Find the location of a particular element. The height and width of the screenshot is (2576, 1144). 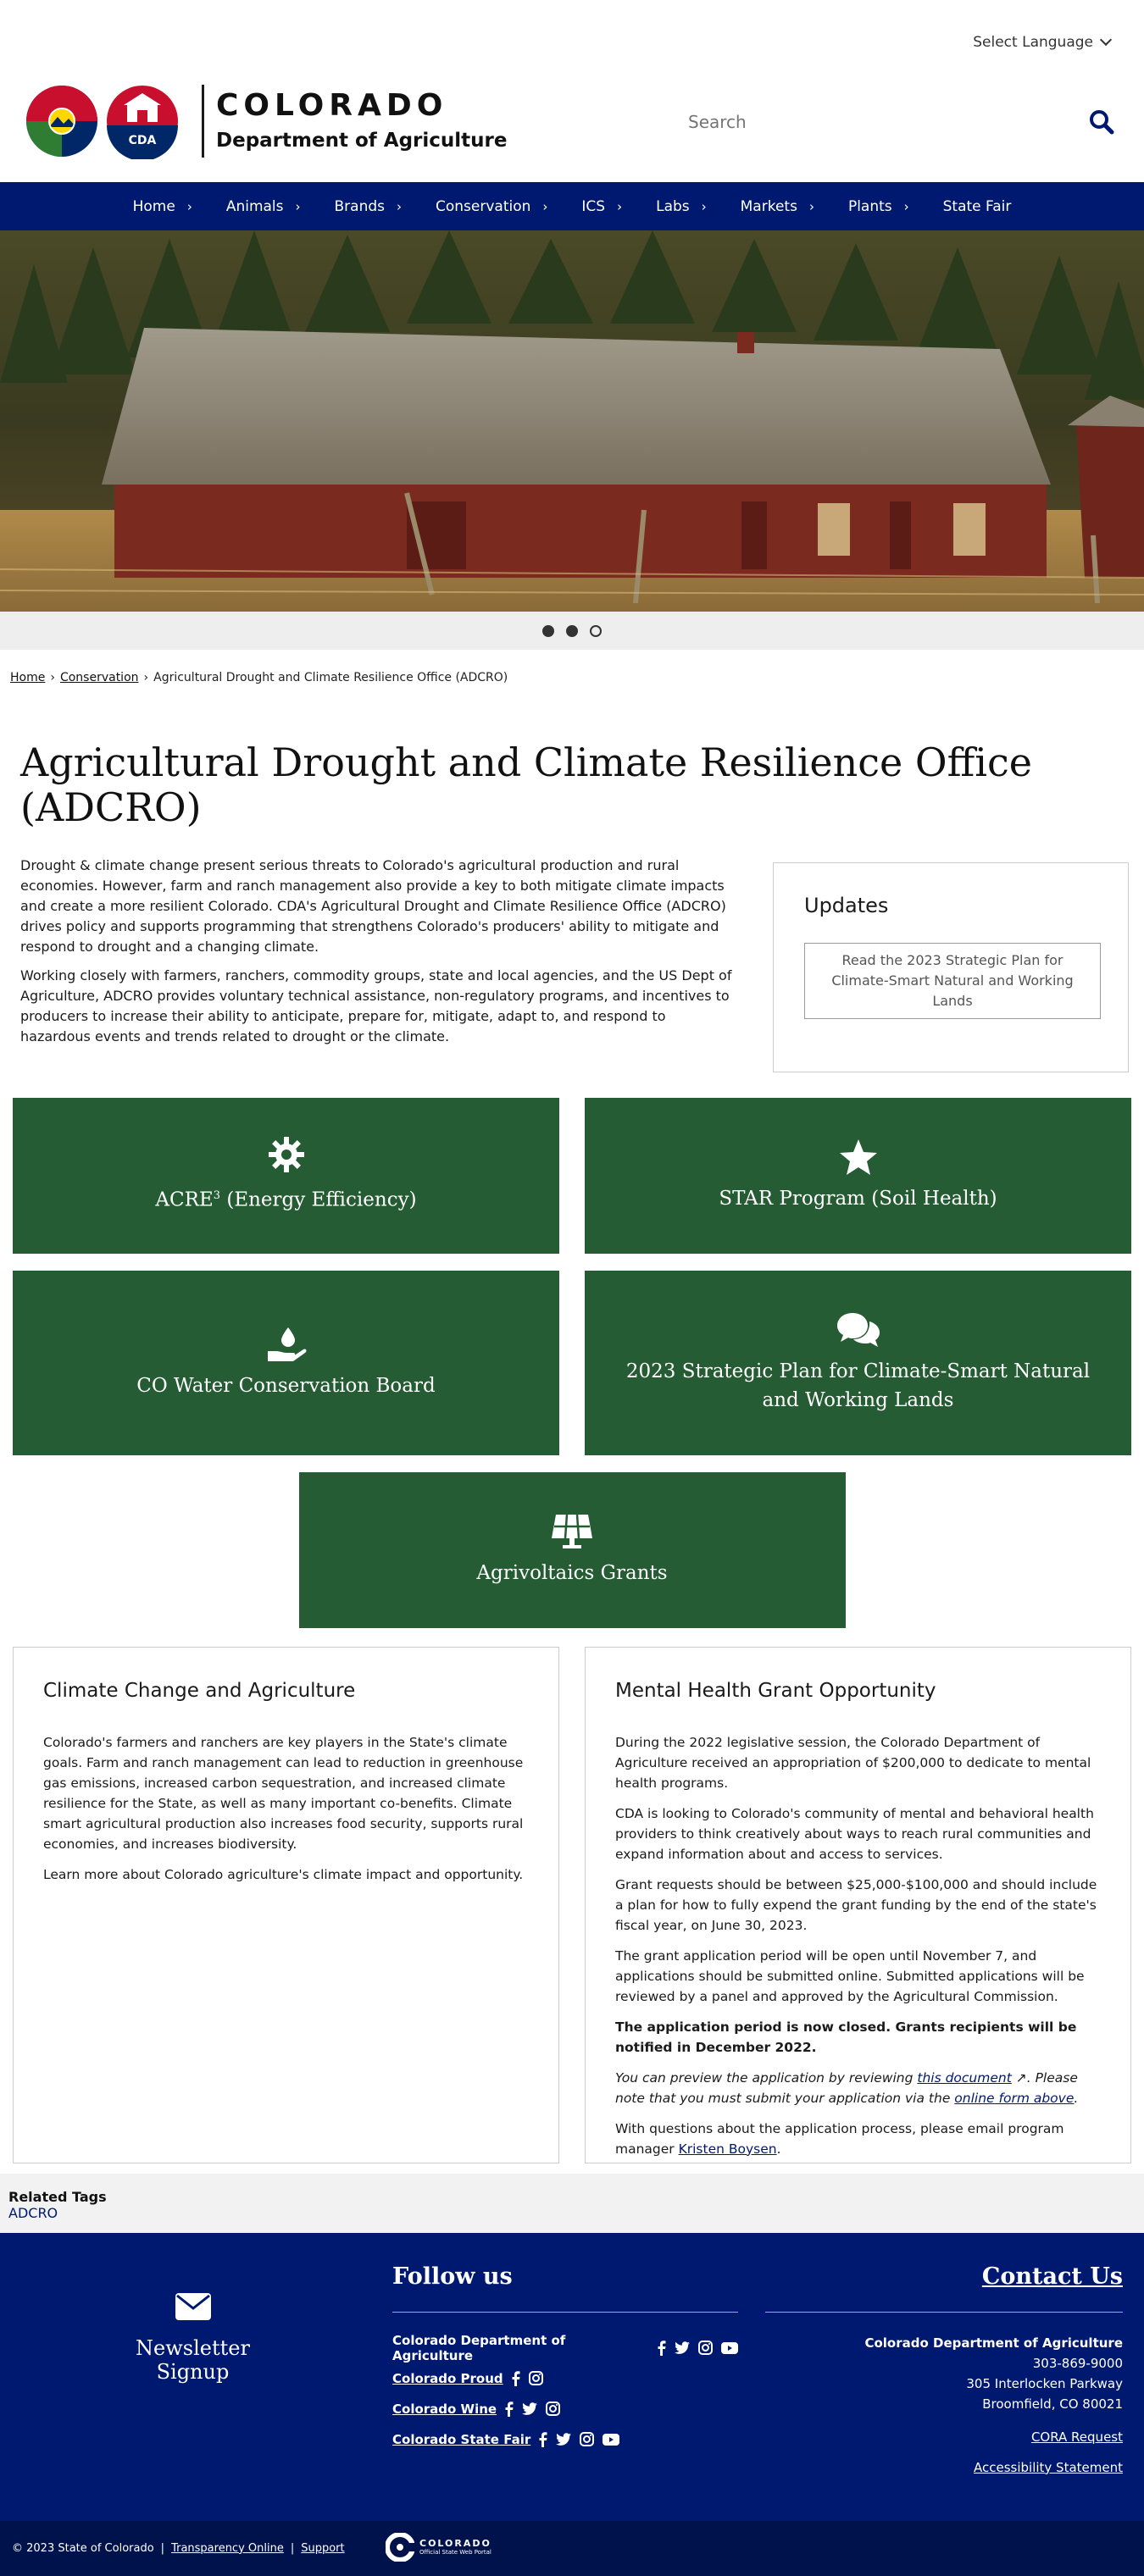

related-tags: Related Tags ADCRO is located at coordinates (572, 2203).